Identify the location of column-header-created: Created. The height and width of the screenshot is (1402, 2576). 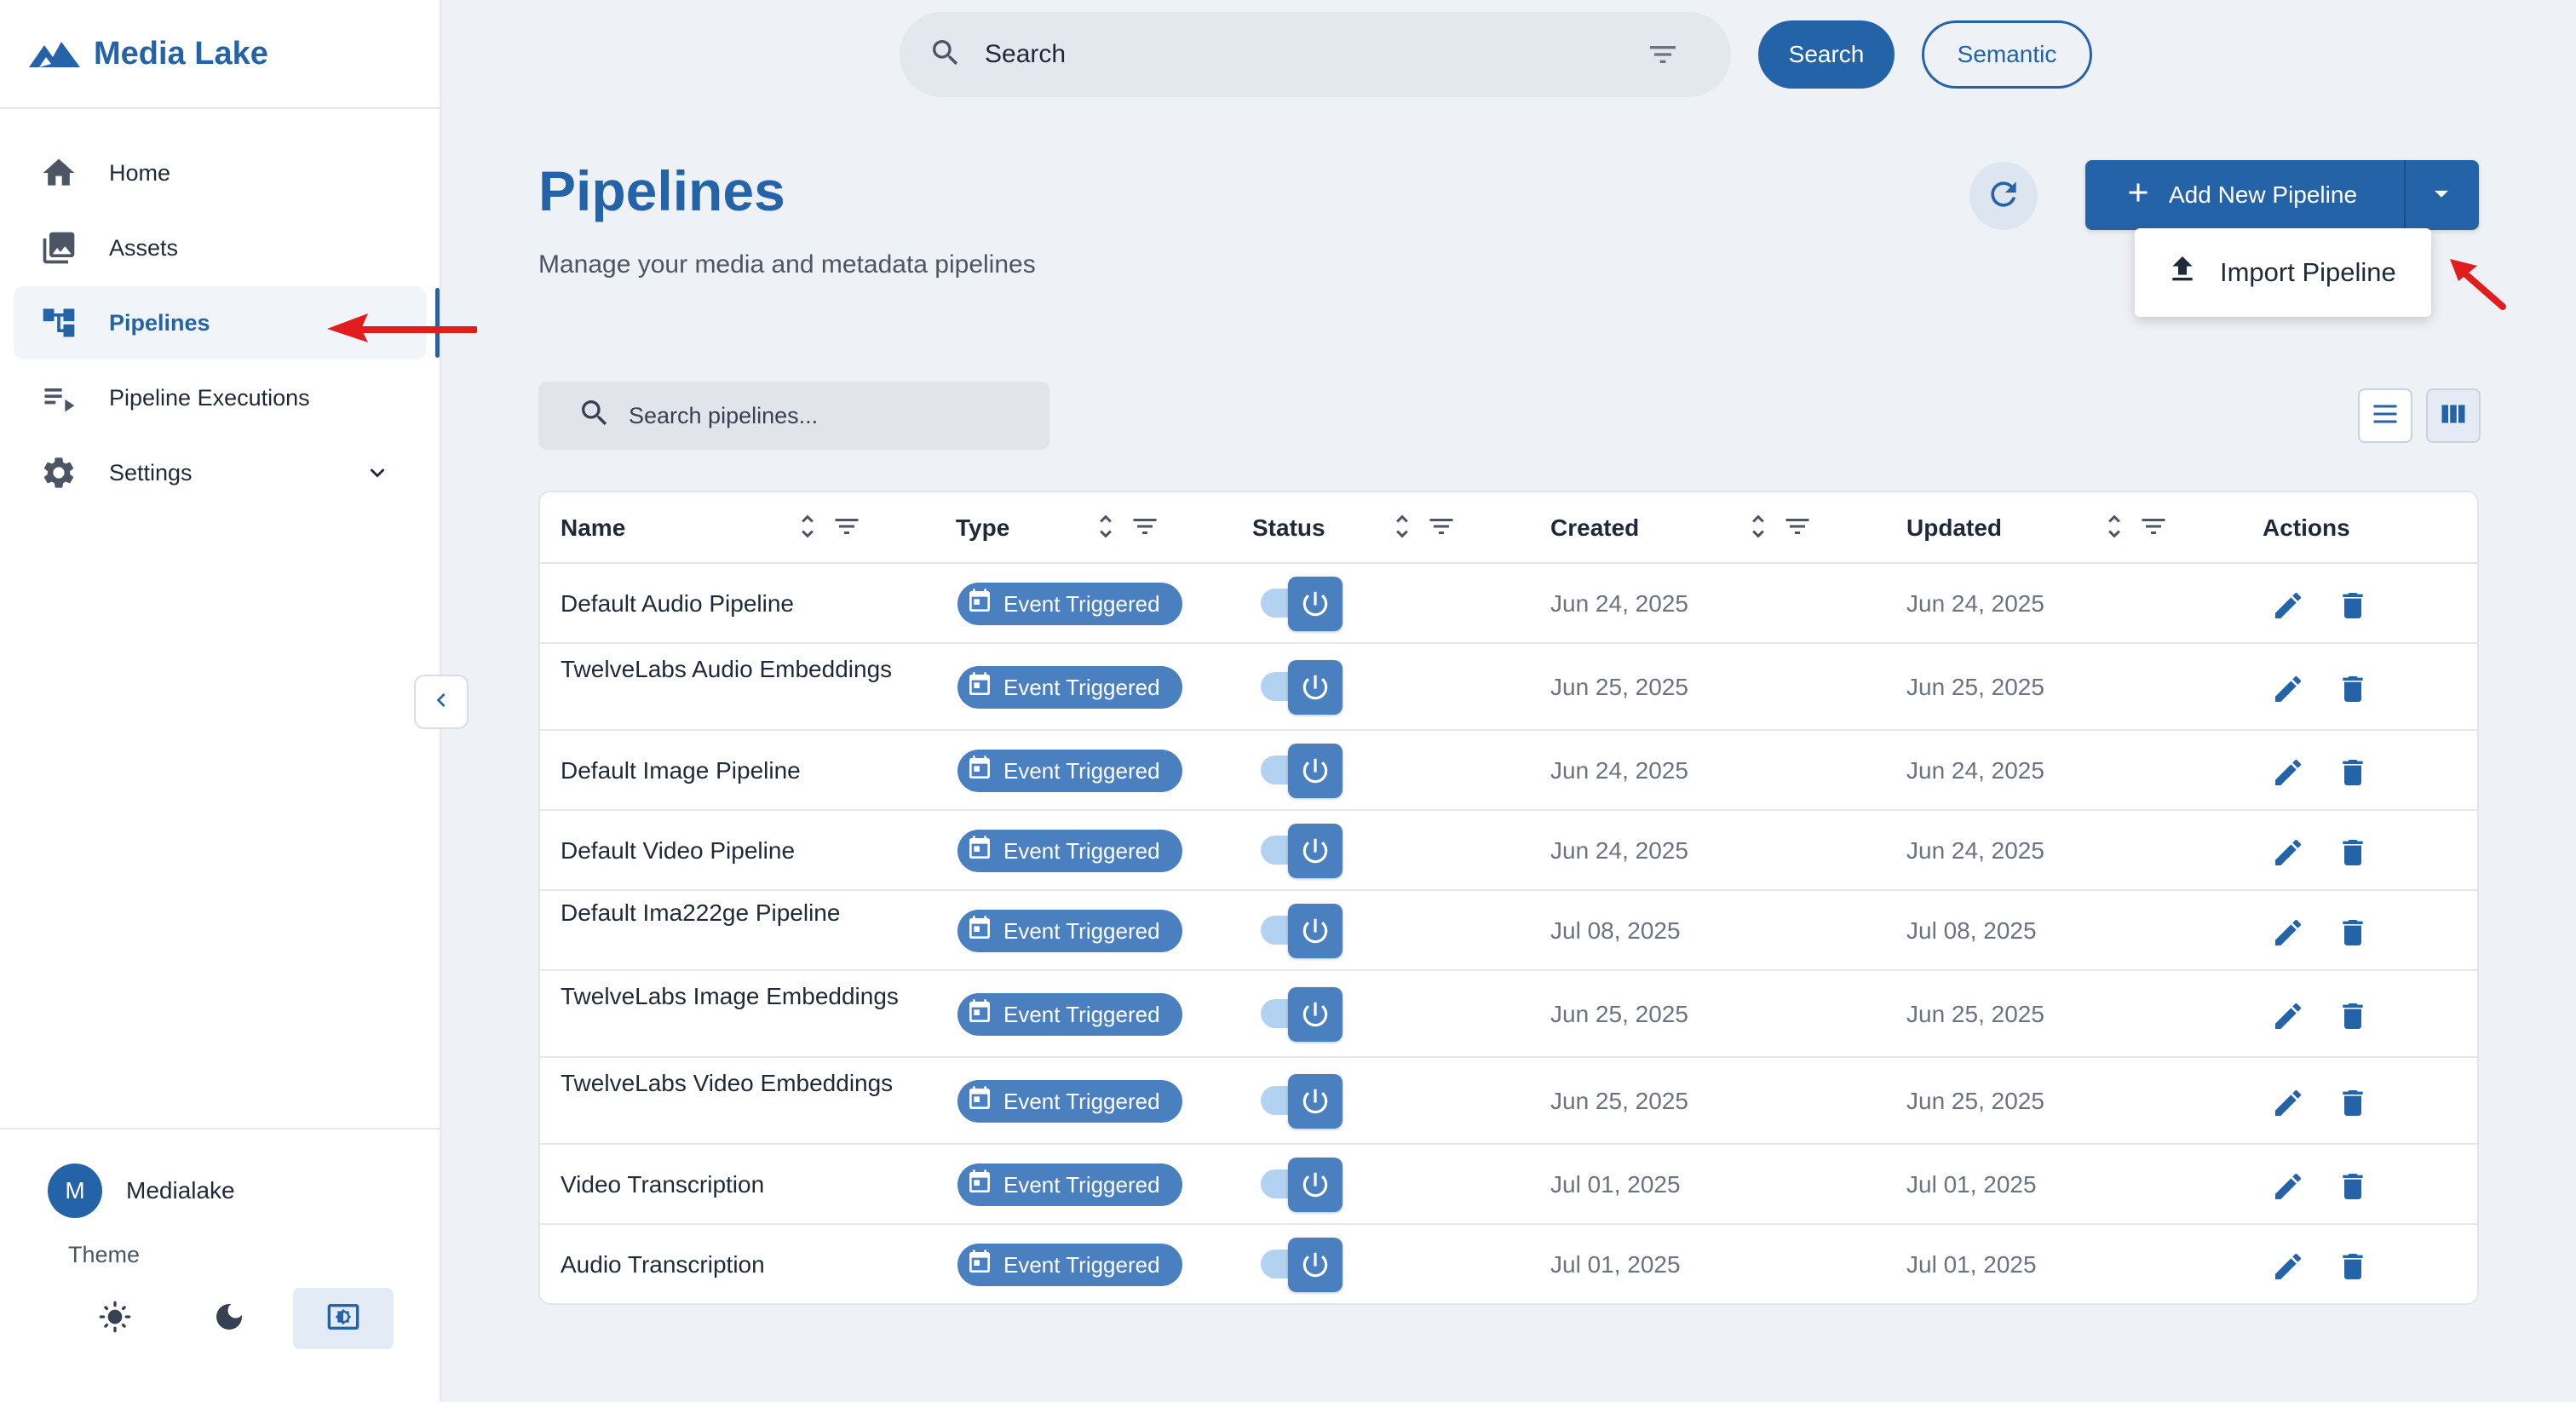
(1595, 528).